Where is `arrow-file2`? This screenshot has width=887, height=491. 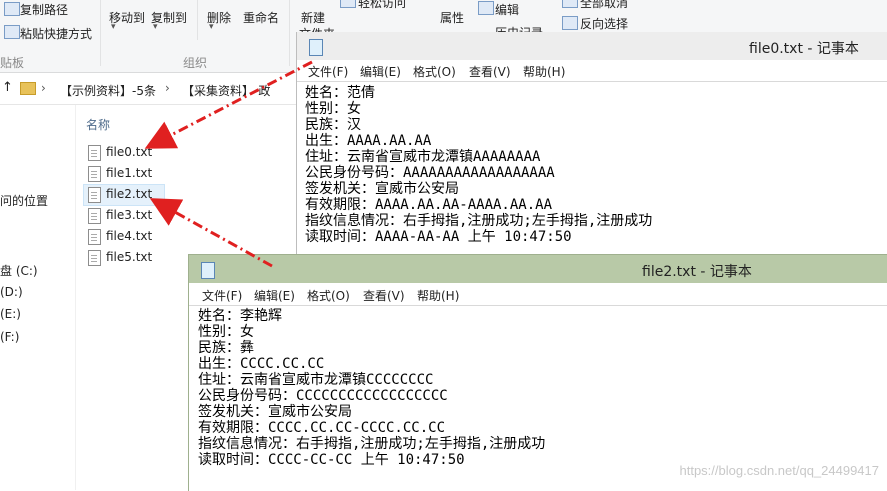
arrow-file2 is located at coordinates (211, 233).